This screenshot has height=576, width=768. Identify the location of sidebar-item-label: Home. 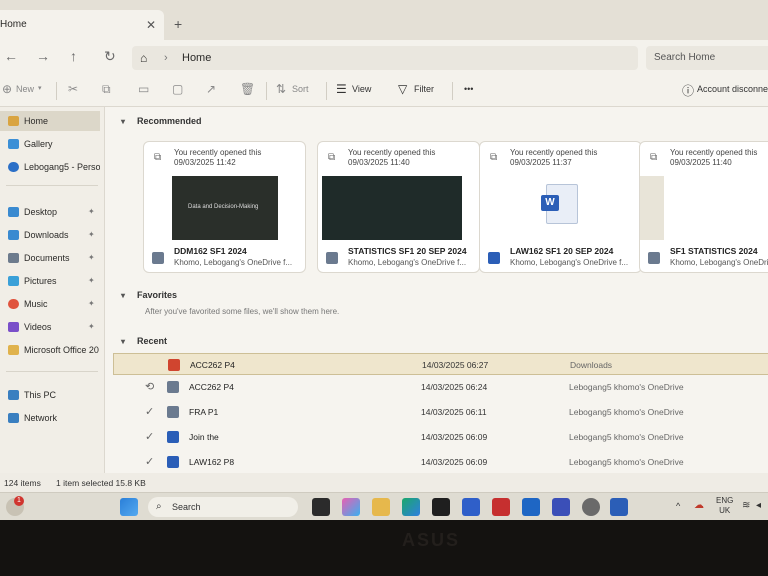
(36, 121).